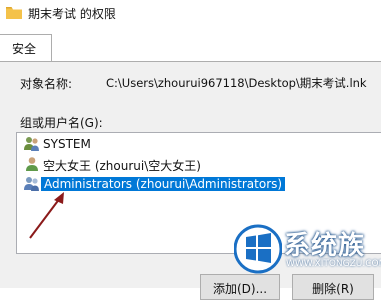 This screenshot has height=300, width=381. I want to click on watermark-url: WWW.XITONGZU.COM, so click(333, 264).